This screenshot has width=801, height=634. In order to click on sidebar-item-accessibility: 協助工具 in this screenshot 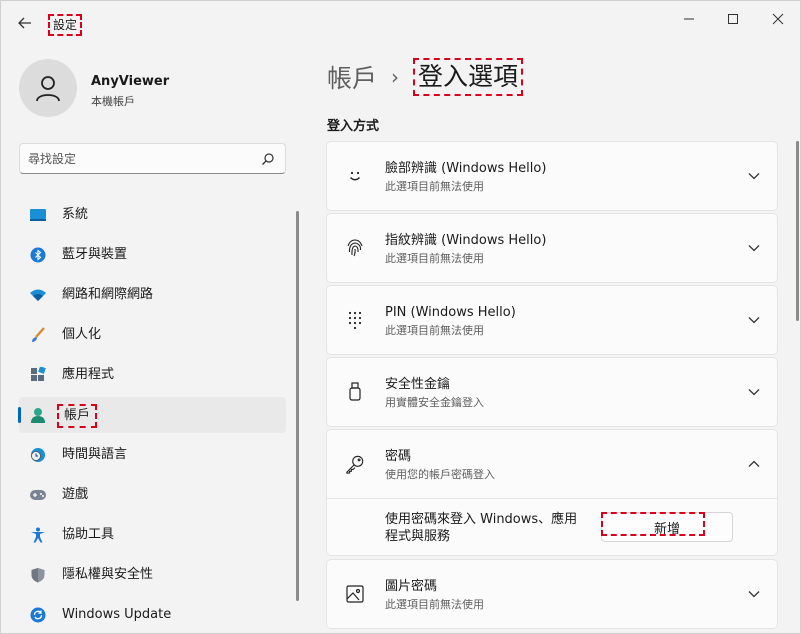, I will do `click(152, 535)`.